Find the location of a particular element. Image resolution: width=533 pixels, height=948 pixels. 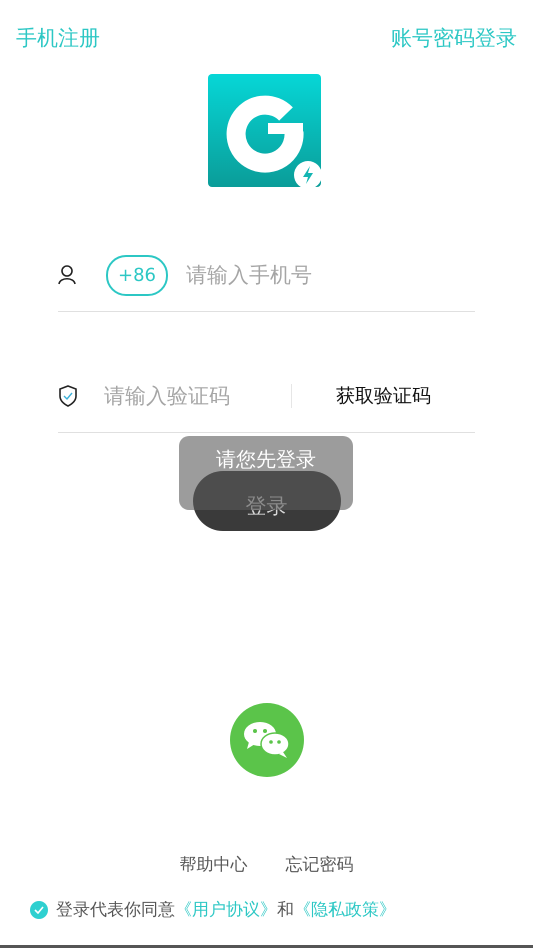

agreement-text: 登录代表你同意 is located at coordinates (115, 910).